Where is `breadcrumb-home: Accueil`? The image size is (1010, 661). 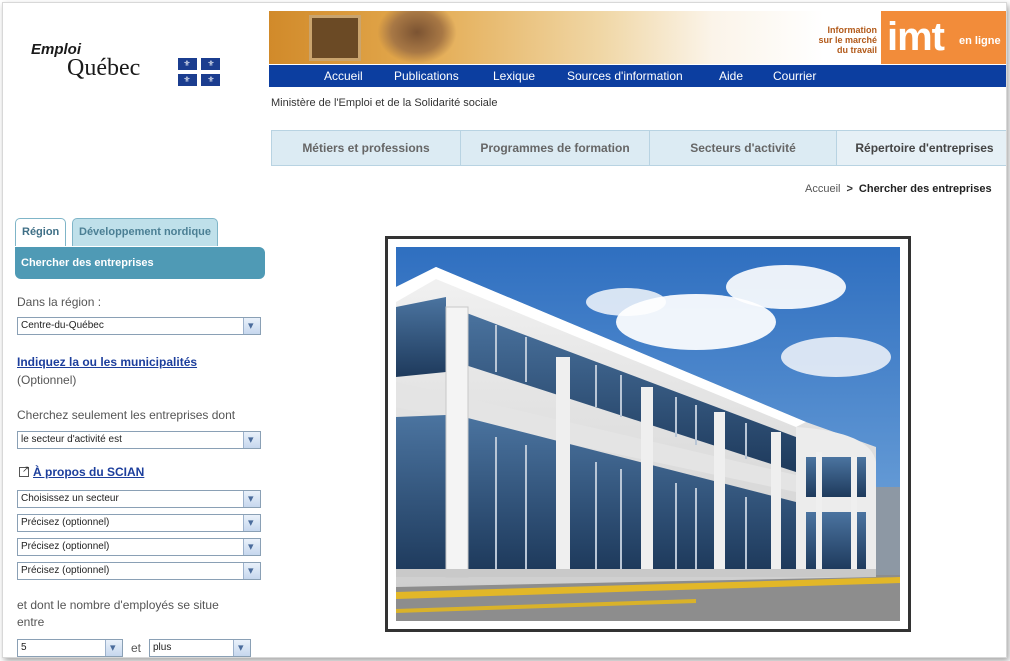 breadcrumb-home: Accueil is located at coordinates (822, 189).